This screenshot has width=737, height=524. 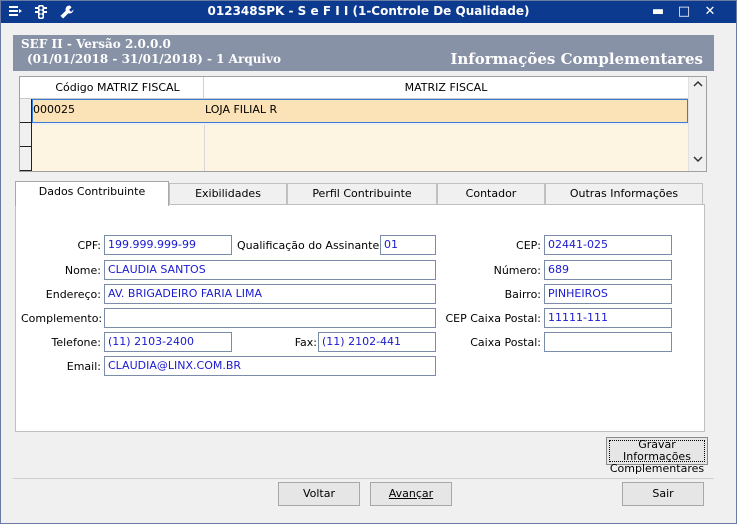 I want to click on menu-icon, so click(x=15, y=12).